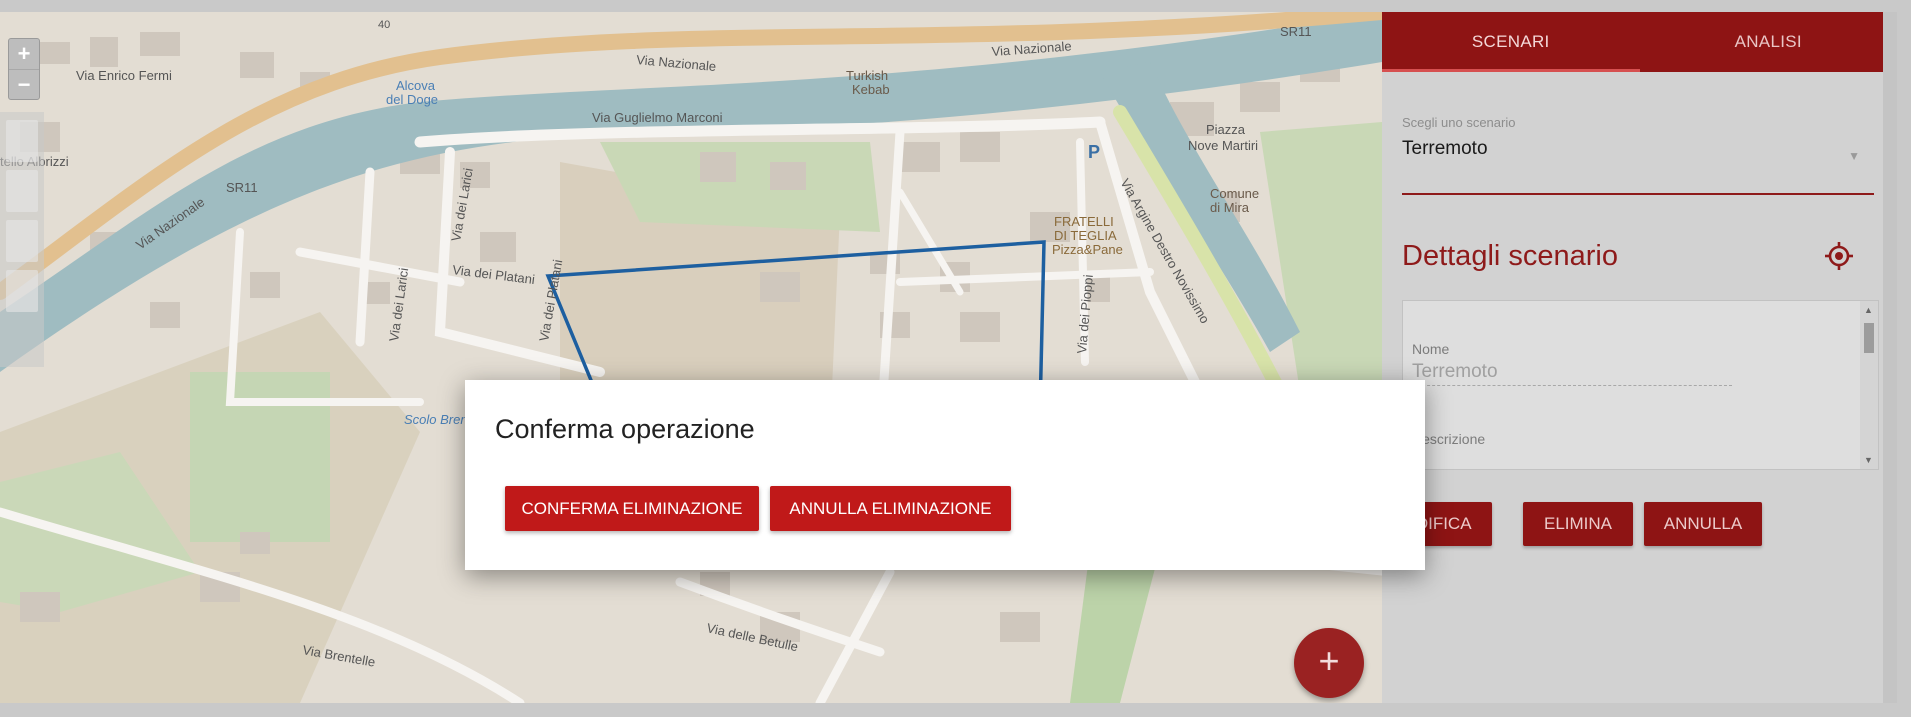 The height and width of the screenshot is (717, 1911). I want to click on cancel-delete-button: ANNULLA ELIMINAZIONE, so click(890, 508).